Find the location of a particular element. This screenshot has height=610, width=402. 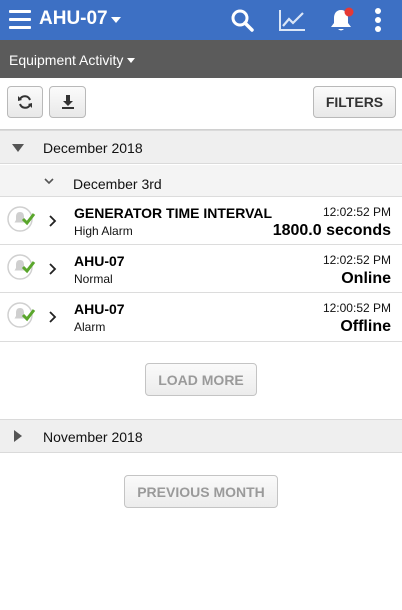

trend-chart-icon is located at coordinates (292, 20).